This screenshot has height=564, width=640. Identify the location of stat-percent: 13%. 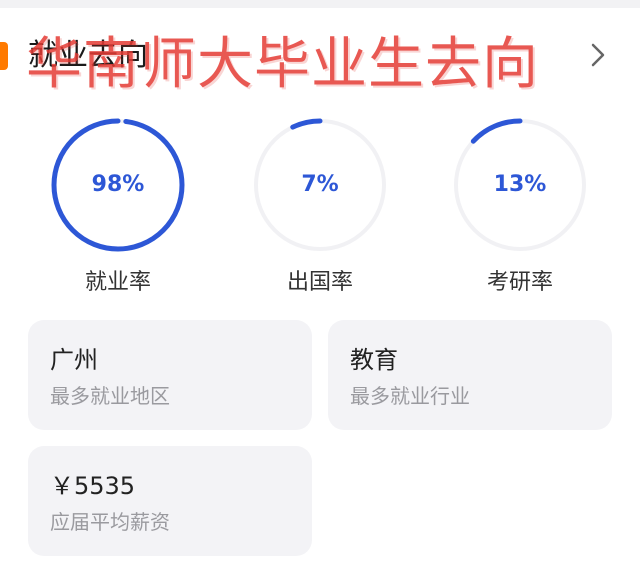
(520, 184).